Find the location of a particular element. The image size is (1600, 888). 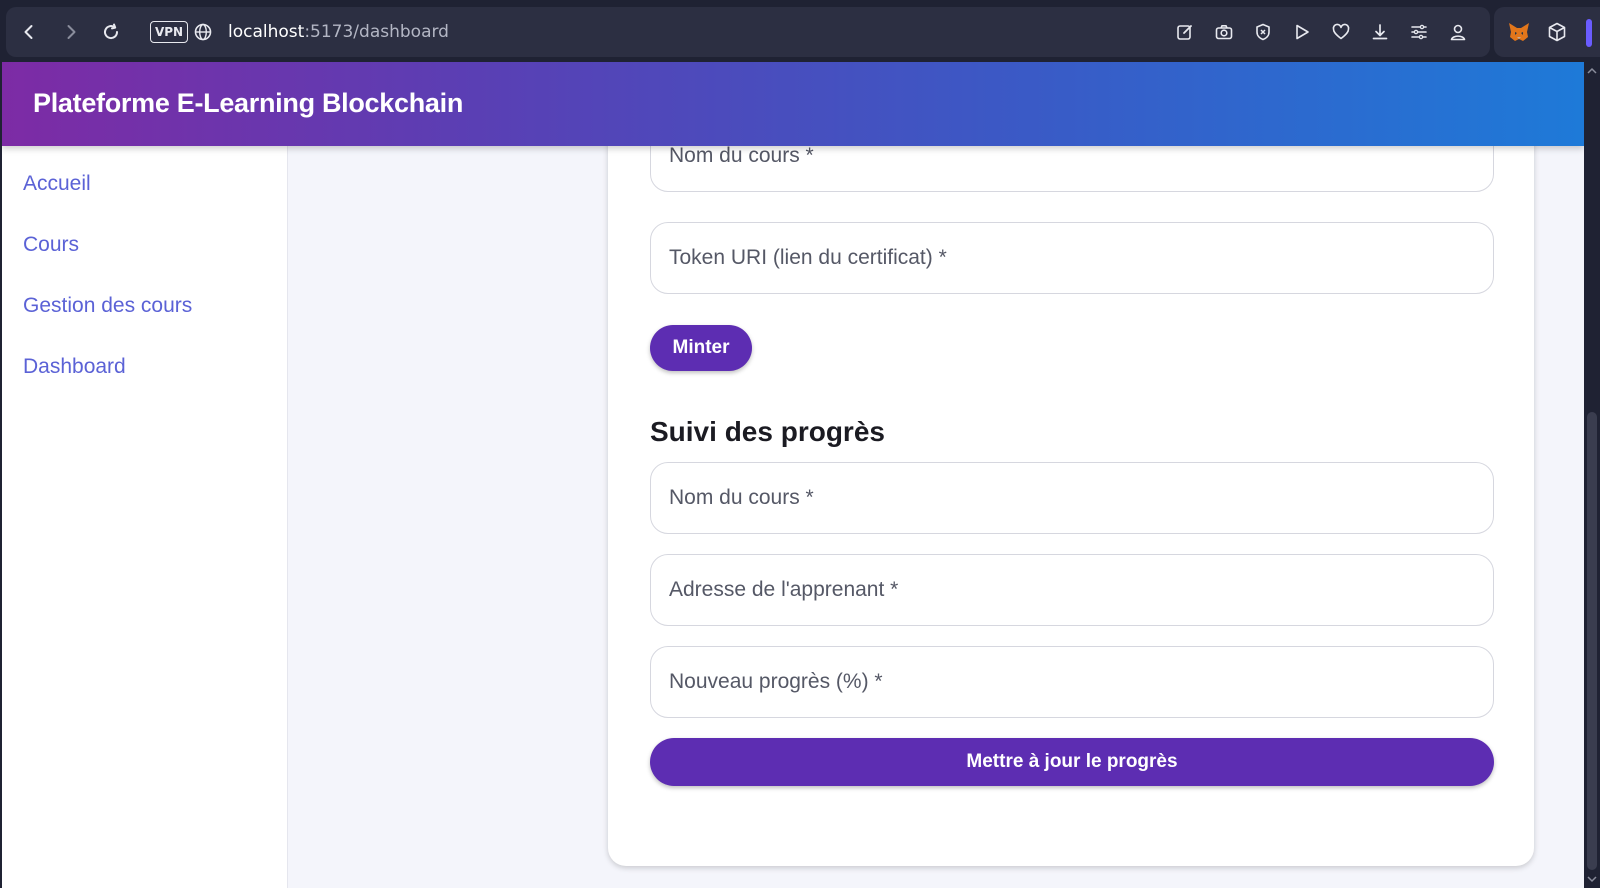

scroll-down-icon is located at coordinates (1592, 879).